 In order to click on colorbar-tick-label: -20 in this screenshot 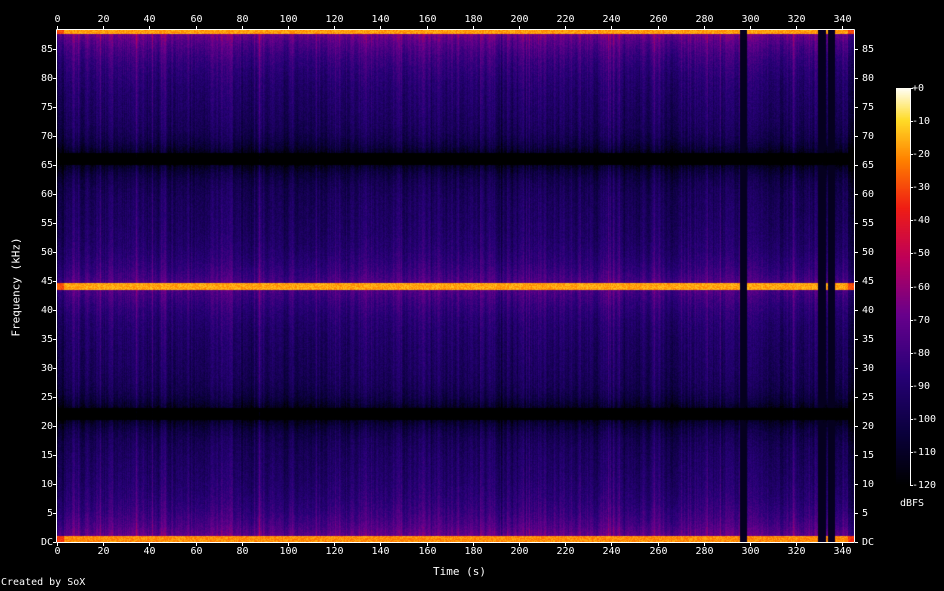, I will do `click(921, 154)`.